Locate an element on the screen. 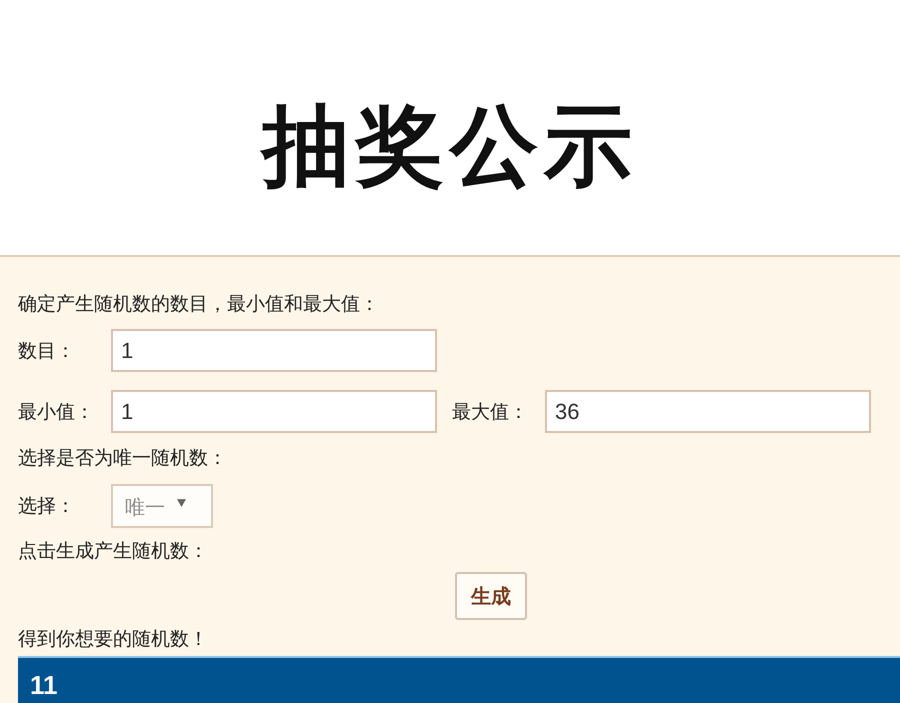 The image size is (900, 703). prompt-text: 选择是否为唯一随机数： is located at coordinates (122, 458).